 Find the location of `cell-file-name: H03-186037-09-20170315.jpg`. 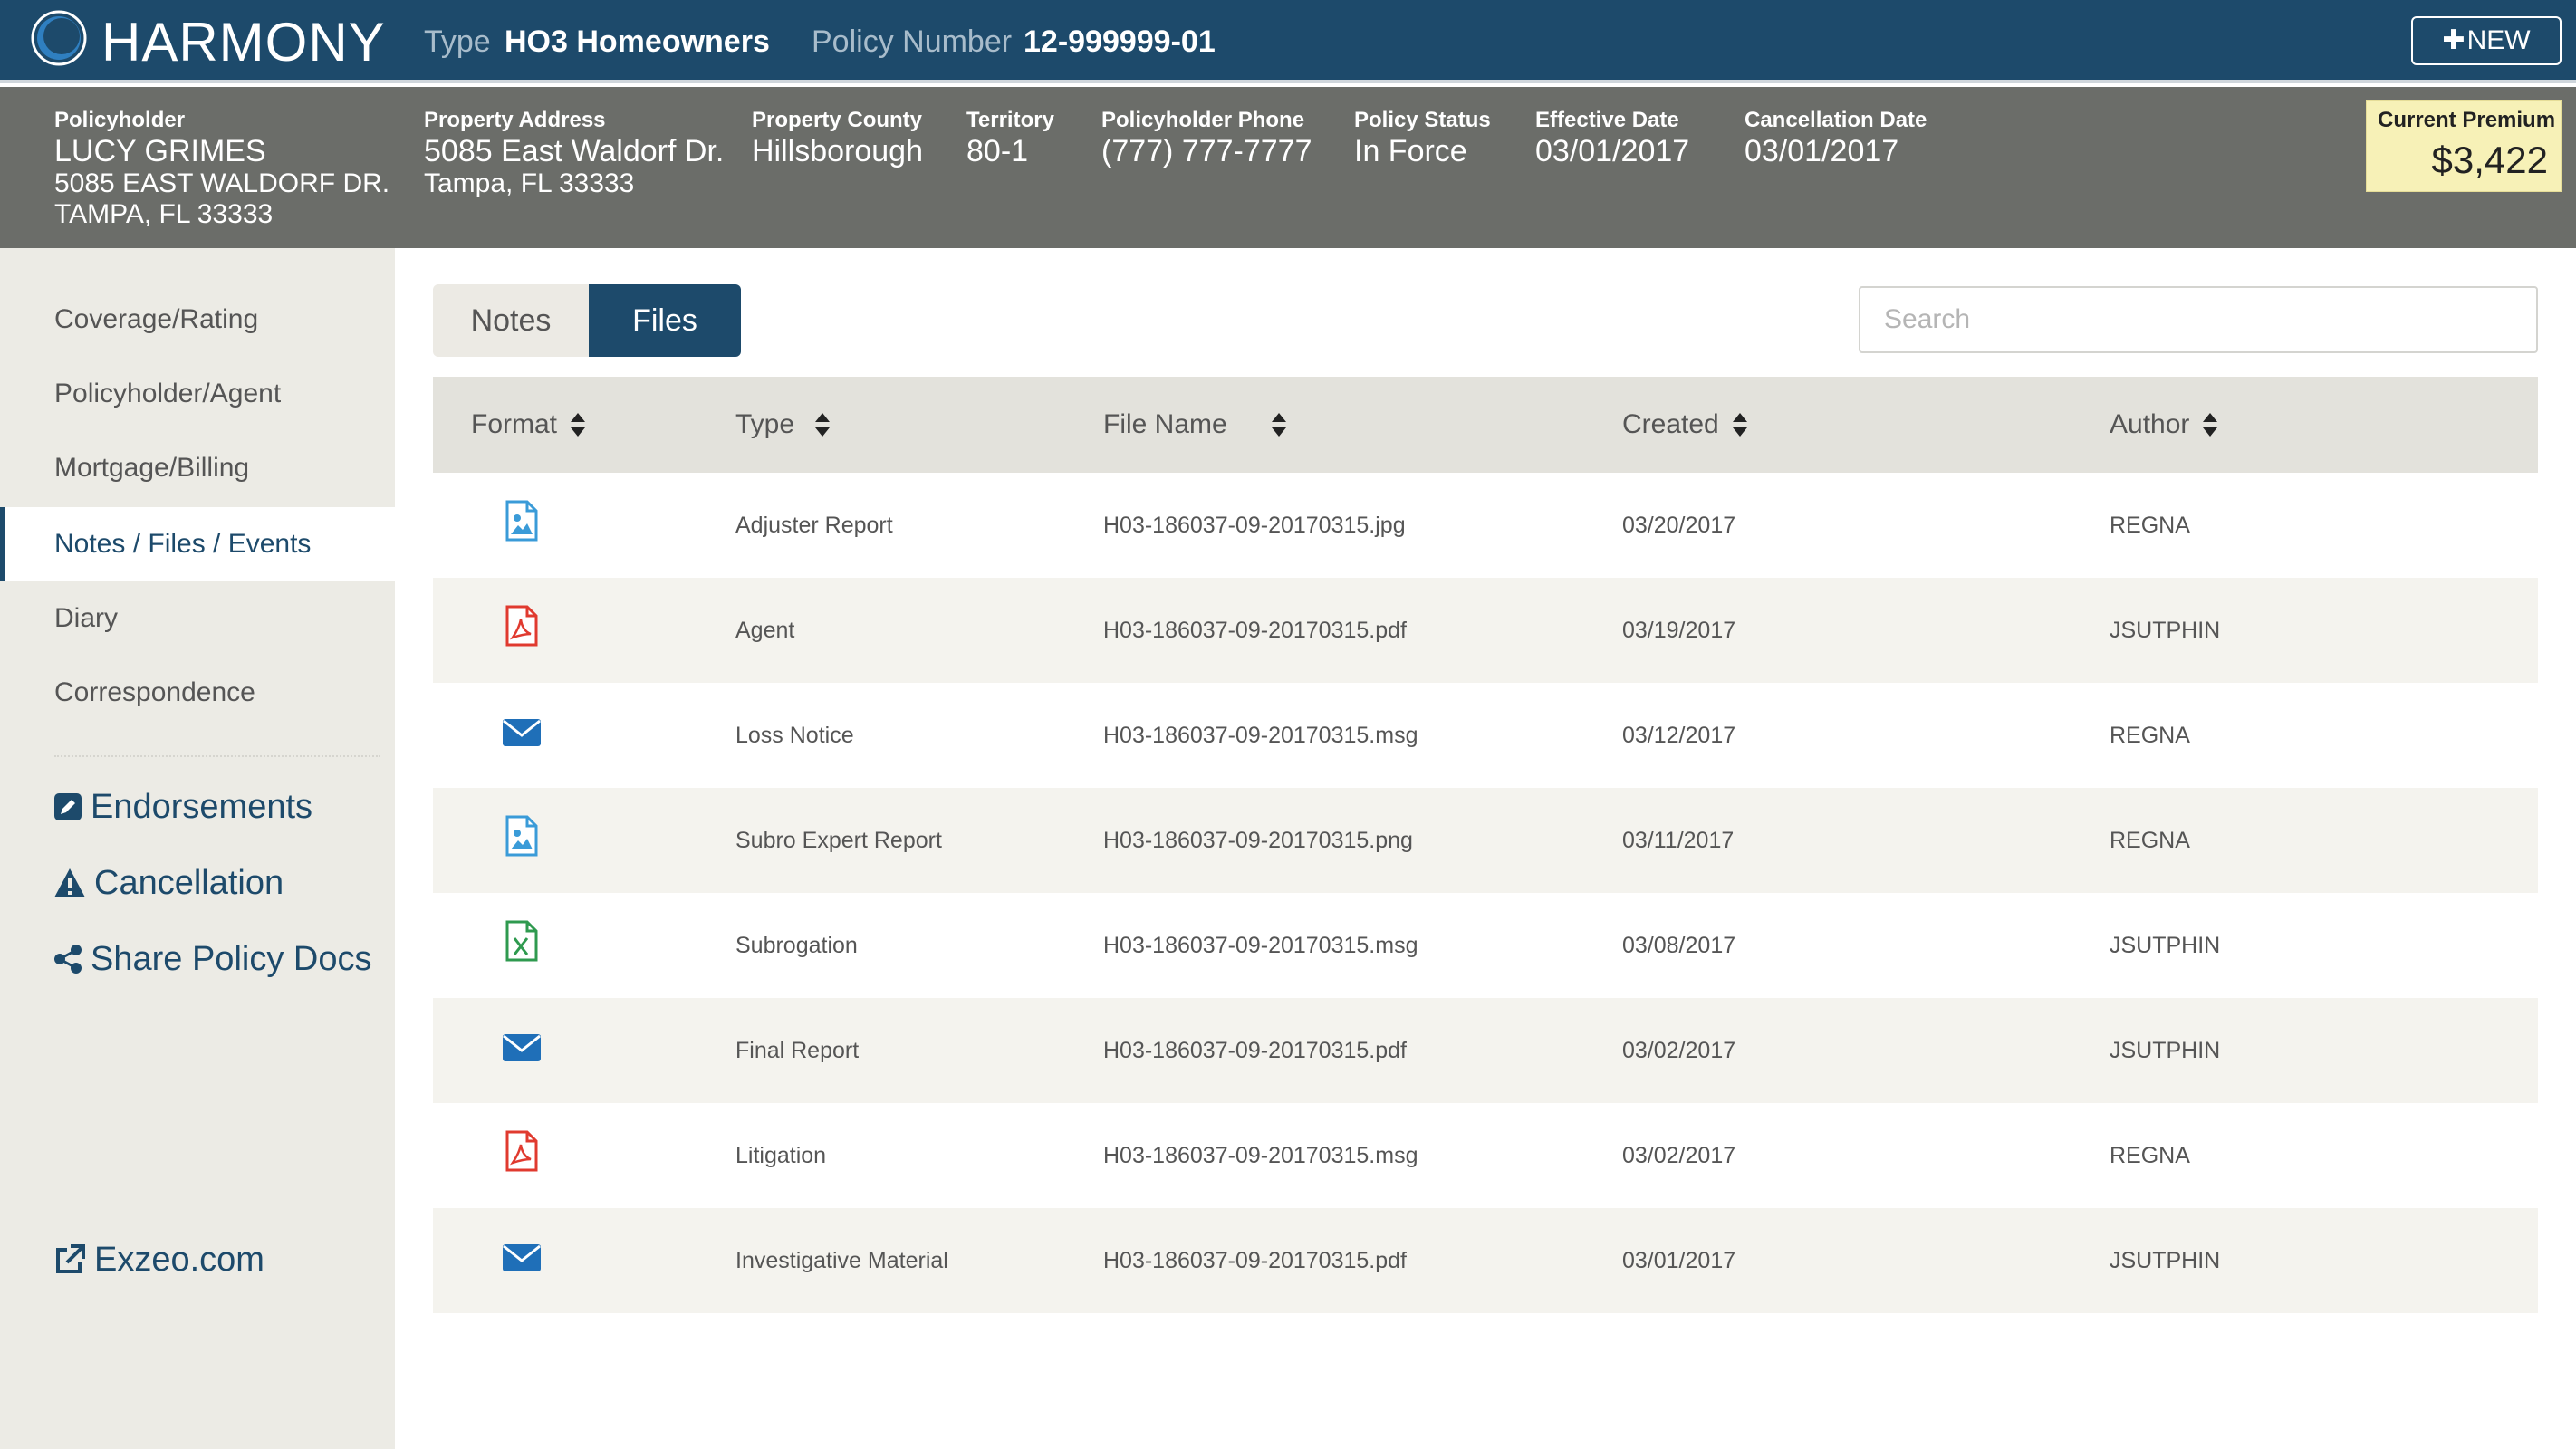

cell-file-name: H03-186037-09-20170315.jpg is located at coordinates (1254, 525).